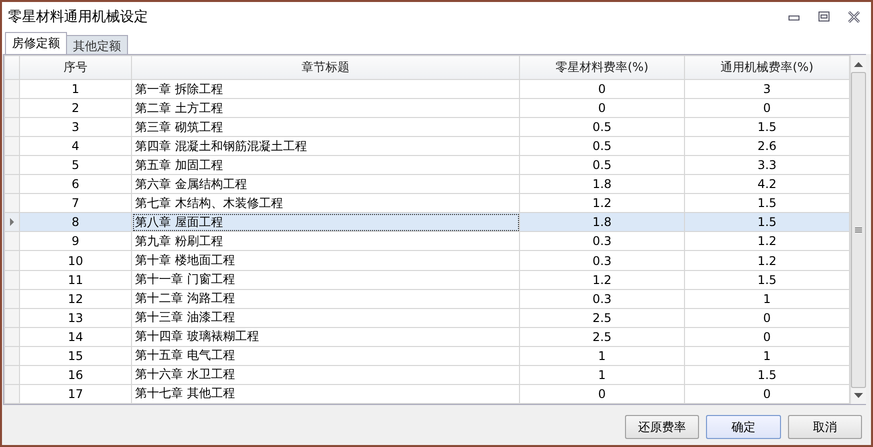 This screenshot has width=873, height=447. Describe the element at coordinates (326, 394) in the screenshot. I see `table-cell: 第十七章 其他工程` at that location.